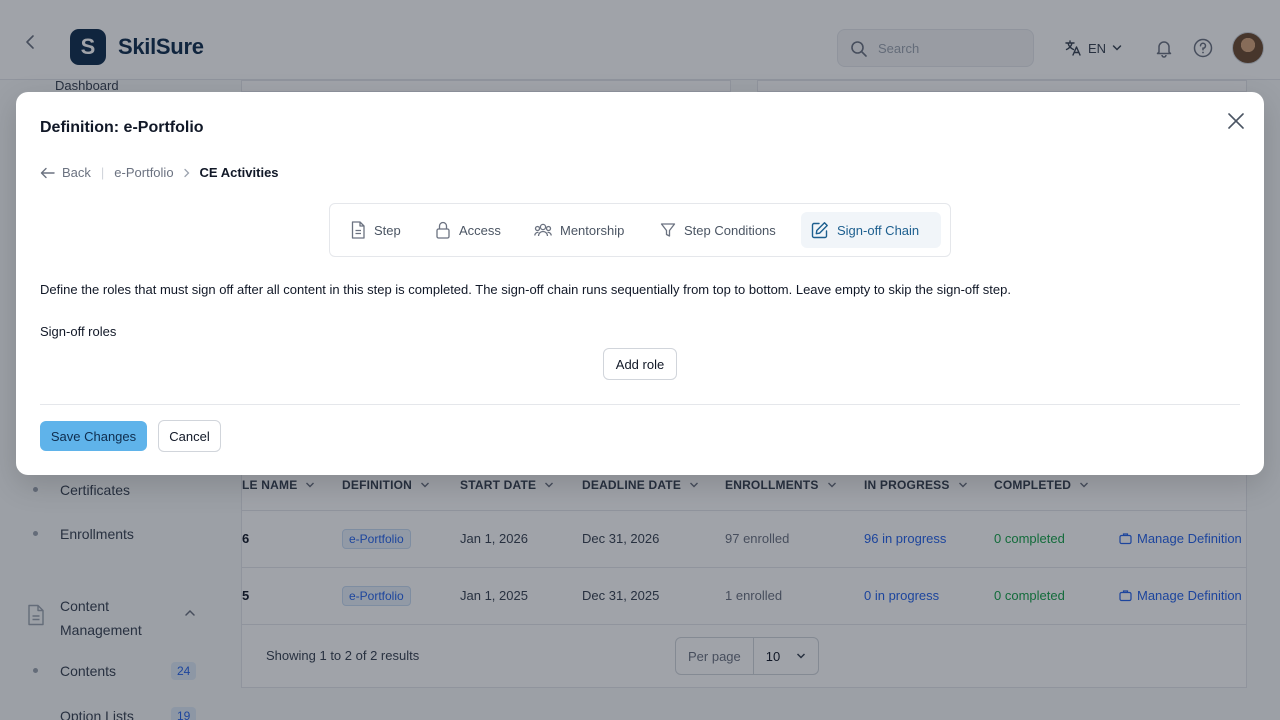  I want to click on breadcrumb-current: CE Activities, so click(239, 172).